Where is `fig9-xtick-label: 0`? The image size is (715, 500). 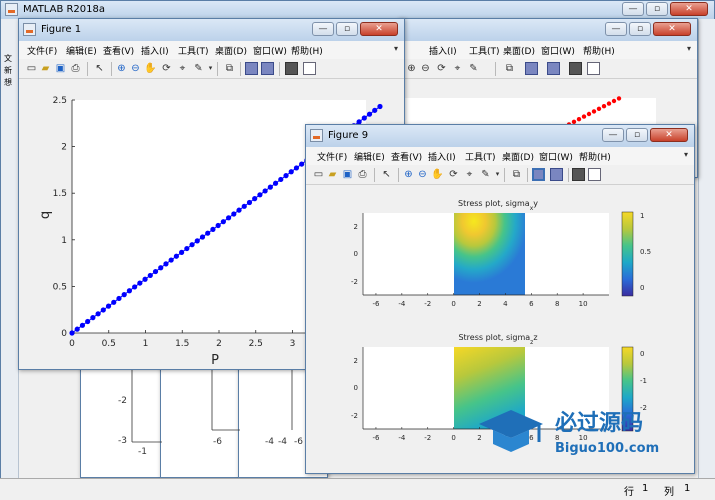
fig9-xtick-label: 0 is located at coordinates (453, 304).